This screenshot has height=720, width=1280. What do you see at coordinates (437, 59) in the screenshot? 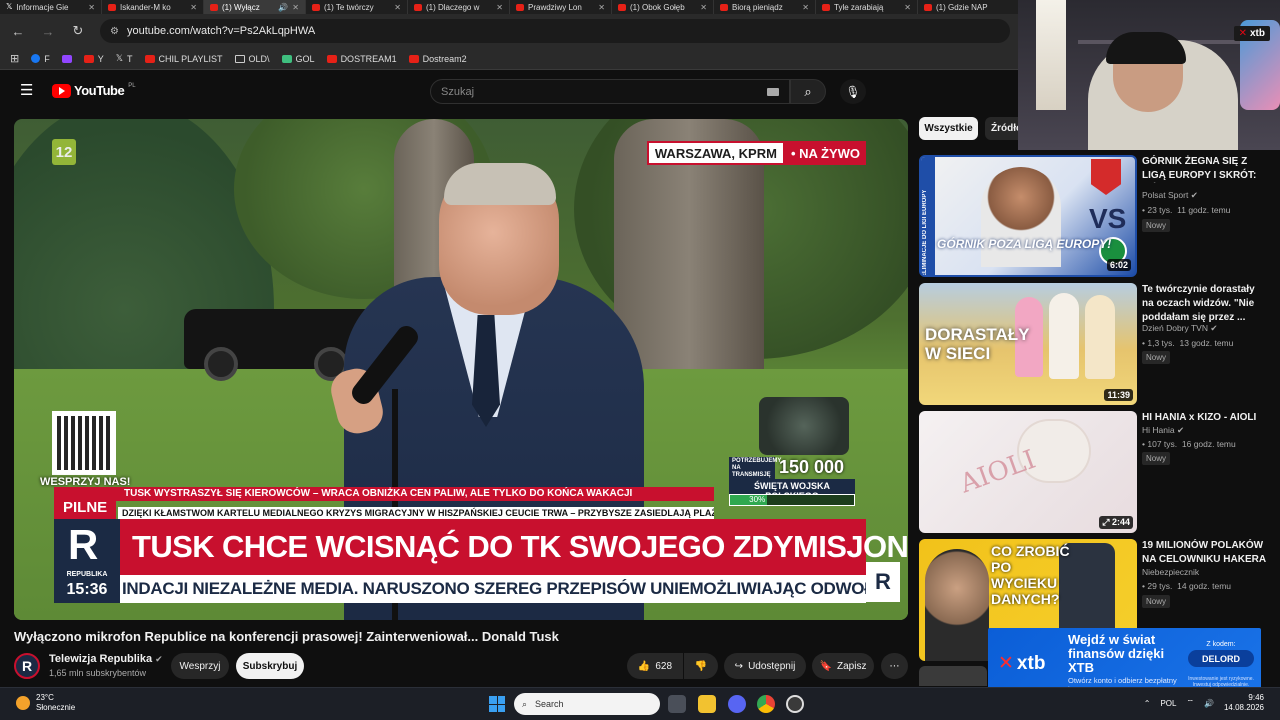
I see `bookmark: Dostream2` at bounding box center [437, 59].